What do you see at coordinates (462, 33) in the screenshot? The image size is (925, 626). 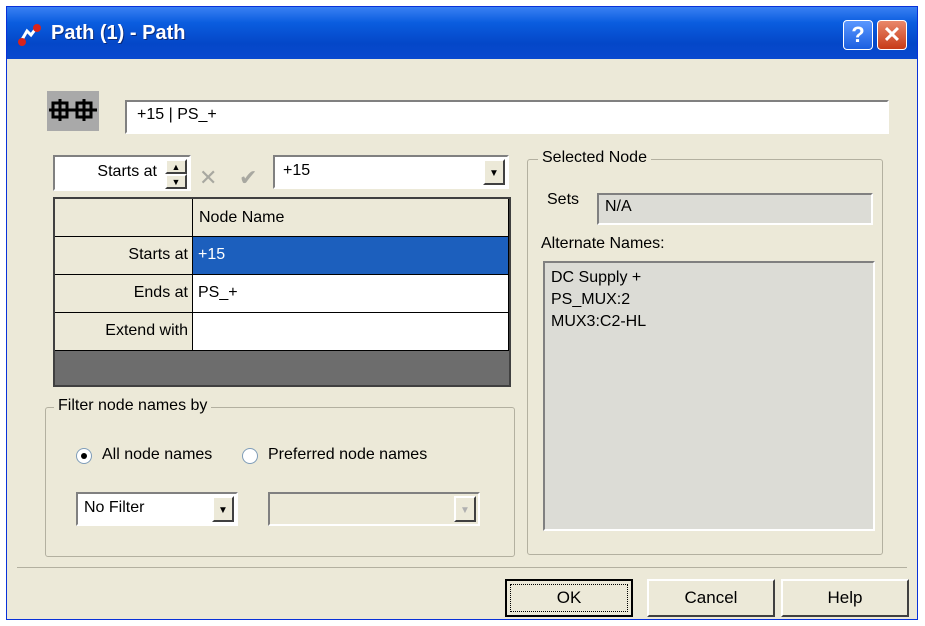 I see `title-bar: Path (1) - Path ? ✕` at bounding box center [462, 33].